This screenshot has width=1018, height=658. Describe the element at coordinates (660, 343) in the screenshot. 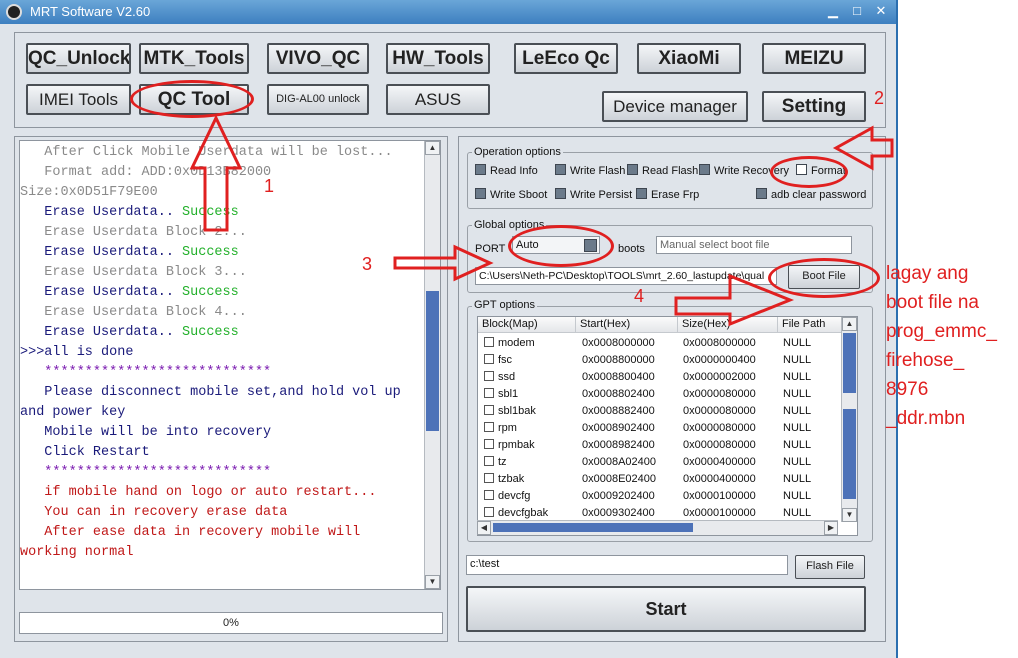

I see `table-row: modem 0x0008000000 0x0008000000 NULL` at that location.